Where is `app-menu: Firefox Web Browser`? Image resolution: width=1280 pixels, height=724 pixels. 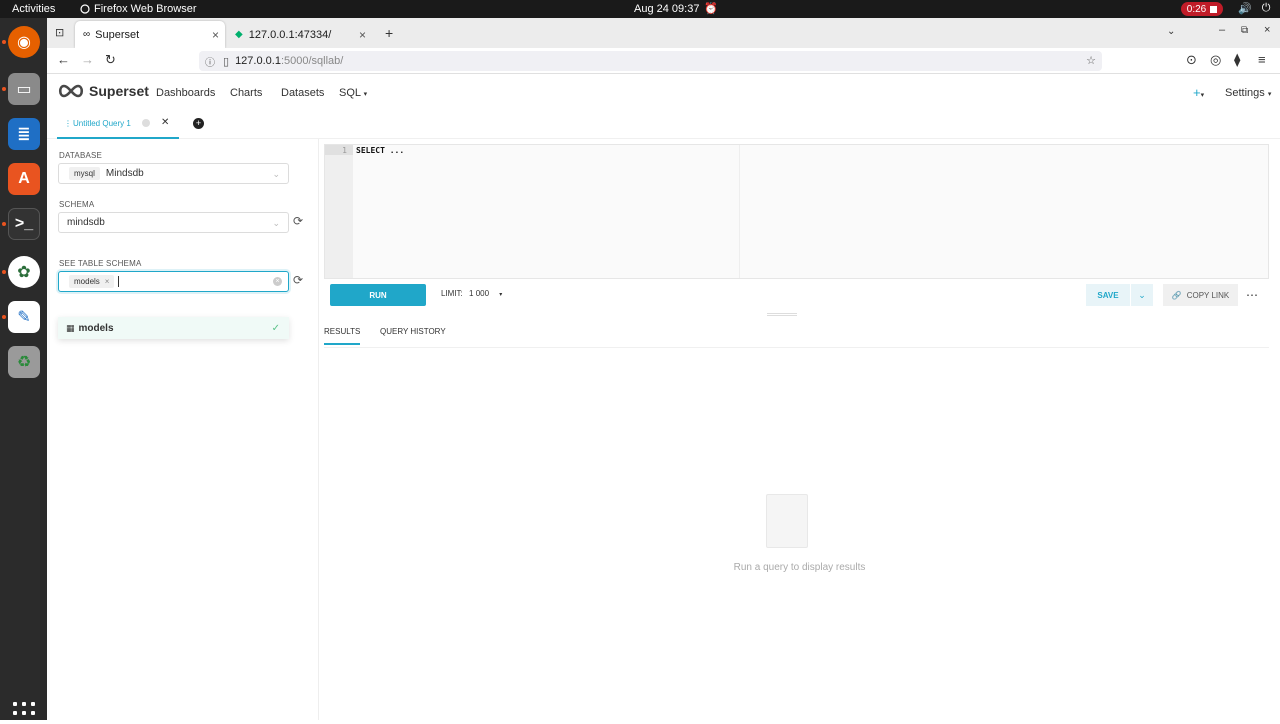
app-menu: Firefox Web Browser is located at coordinates (138, 9).